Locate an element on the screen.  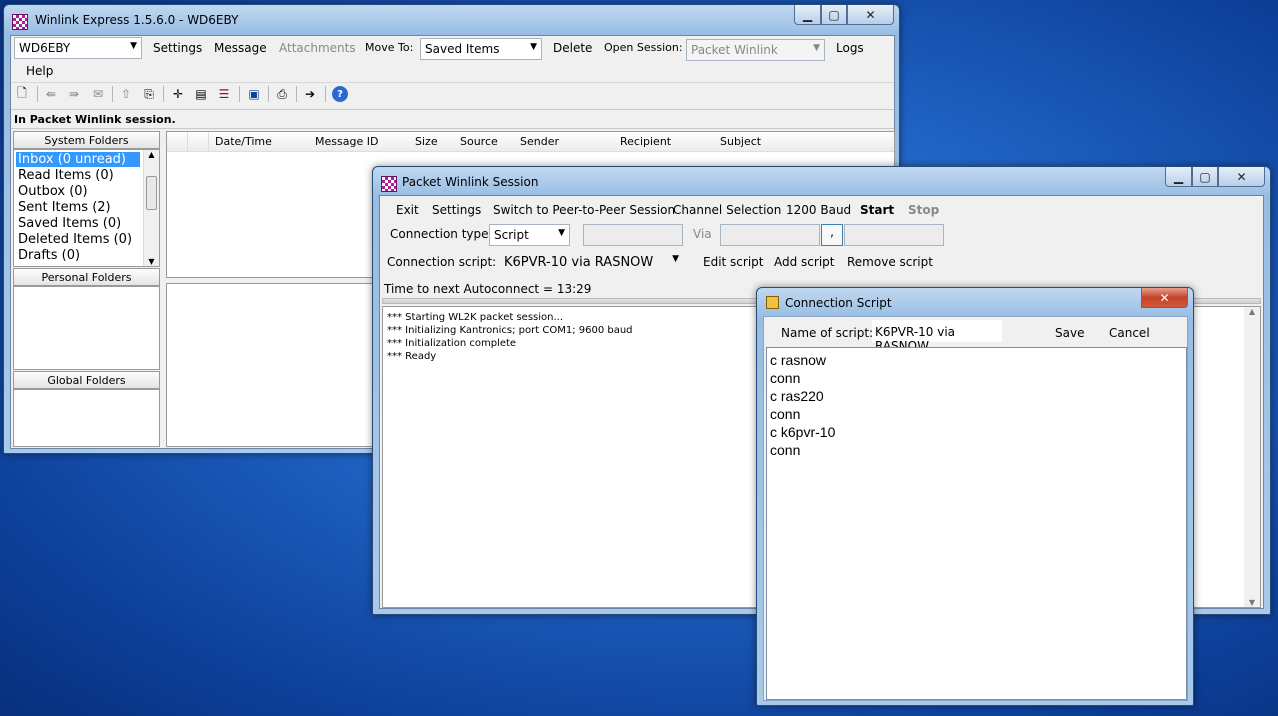
menu-switch-p2p: Switch to Peer-to-Peer Session is located at coordinates (584, 210).